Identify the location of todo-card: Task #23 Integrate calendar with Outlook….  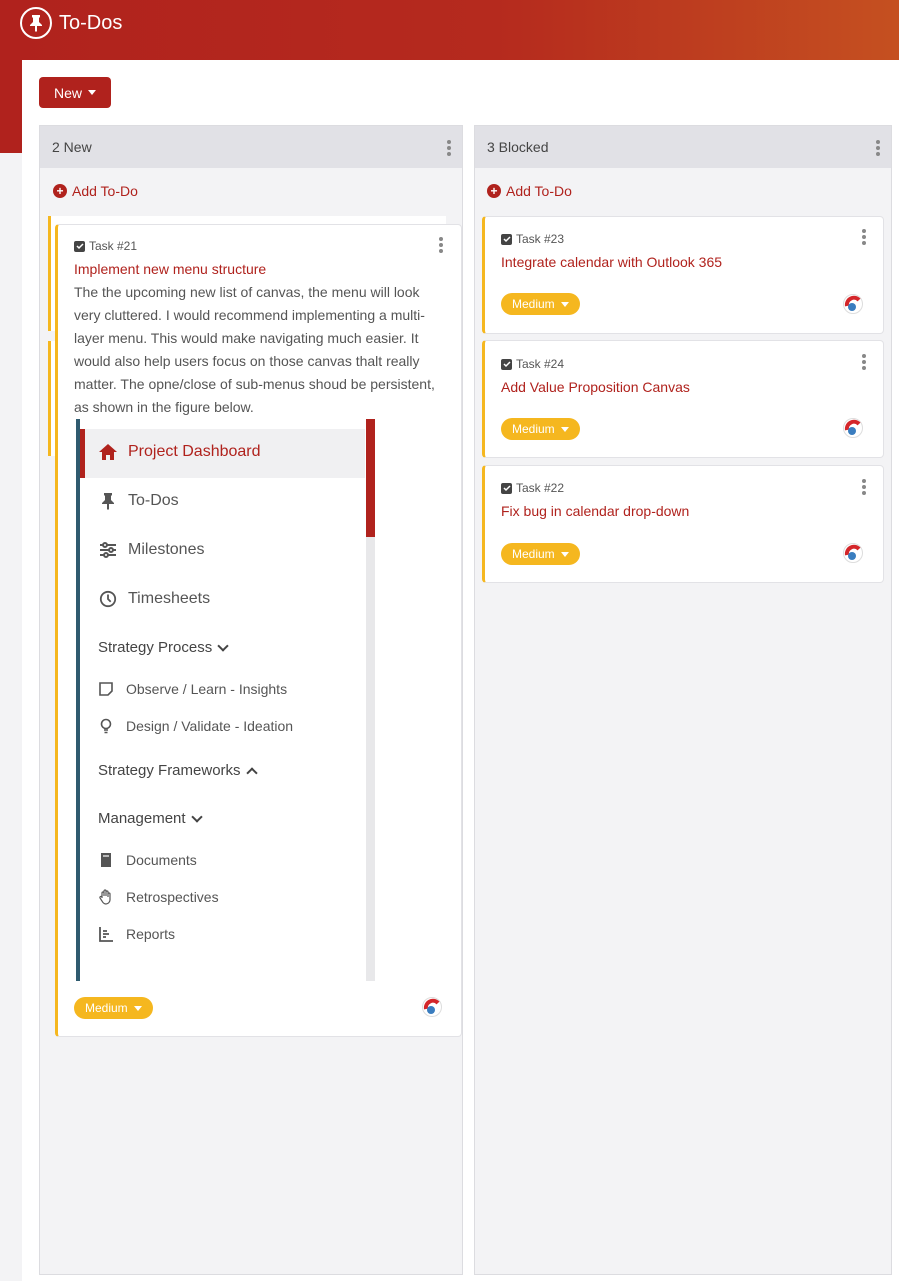
(683, 275).